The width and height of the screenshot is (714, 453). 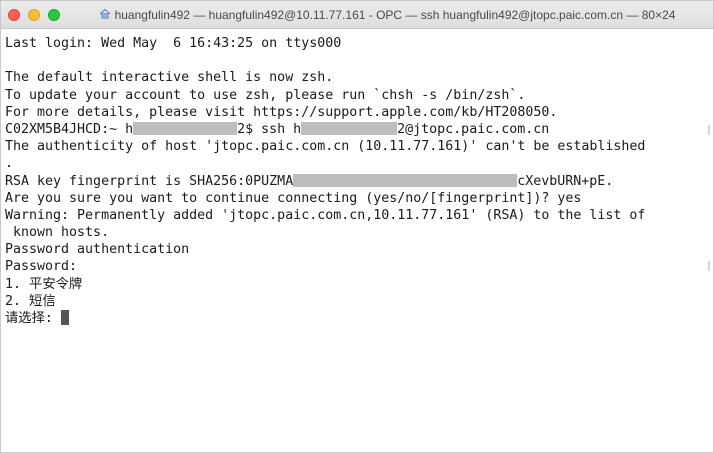 What do you see at coordinates (33, 318) in the screenshot?
I see `choice-prompt: 请选择:` at bounding box center [33, 318].